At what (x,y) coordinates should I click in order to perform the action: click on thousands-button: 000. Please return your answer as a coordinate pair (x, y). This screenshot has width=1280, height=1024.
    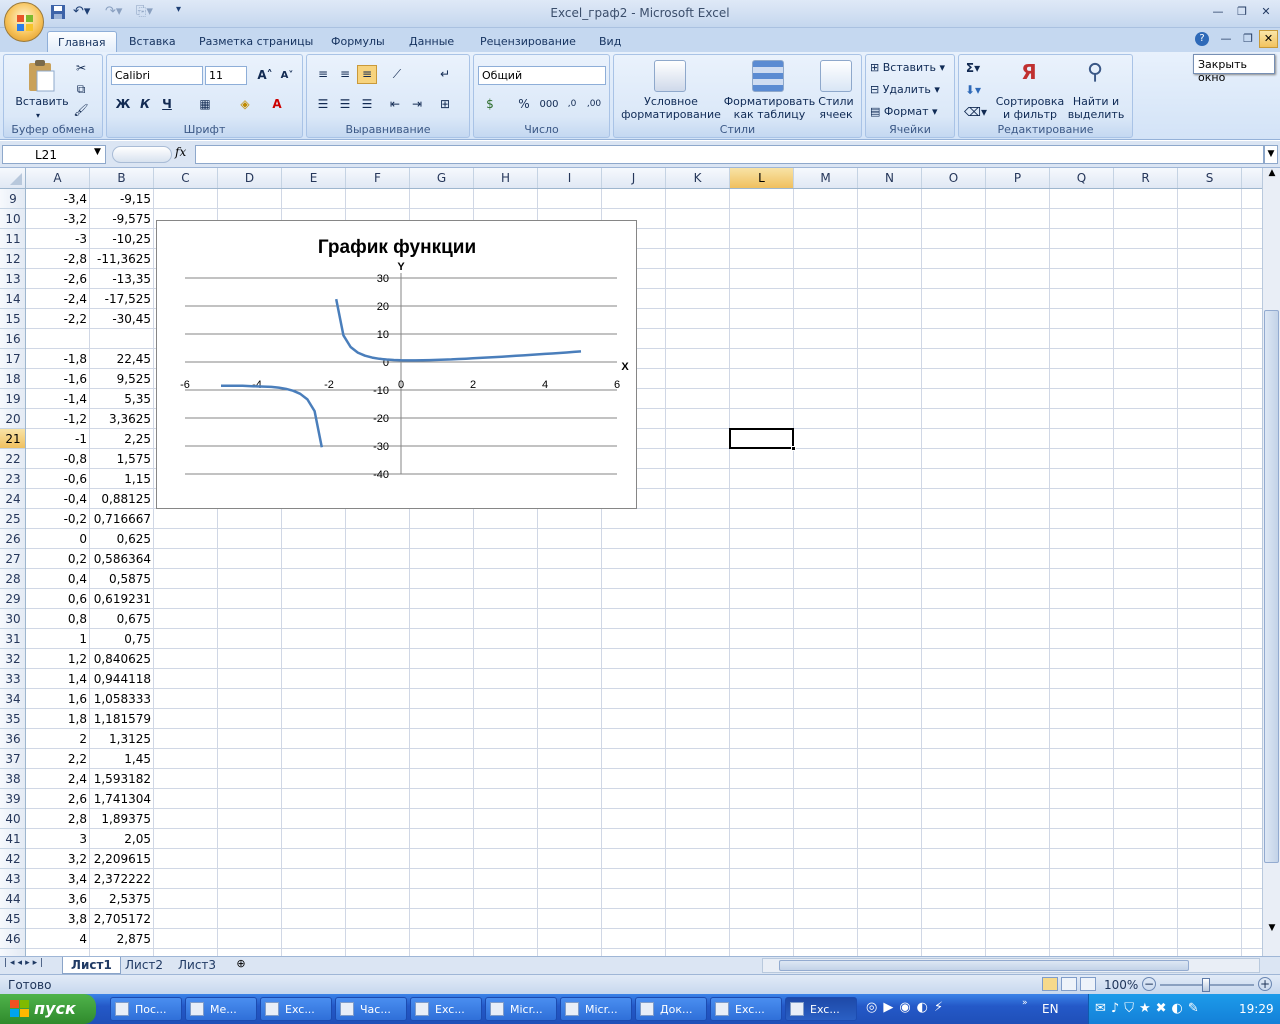
    Looking at the image, I should click on (549, 104).